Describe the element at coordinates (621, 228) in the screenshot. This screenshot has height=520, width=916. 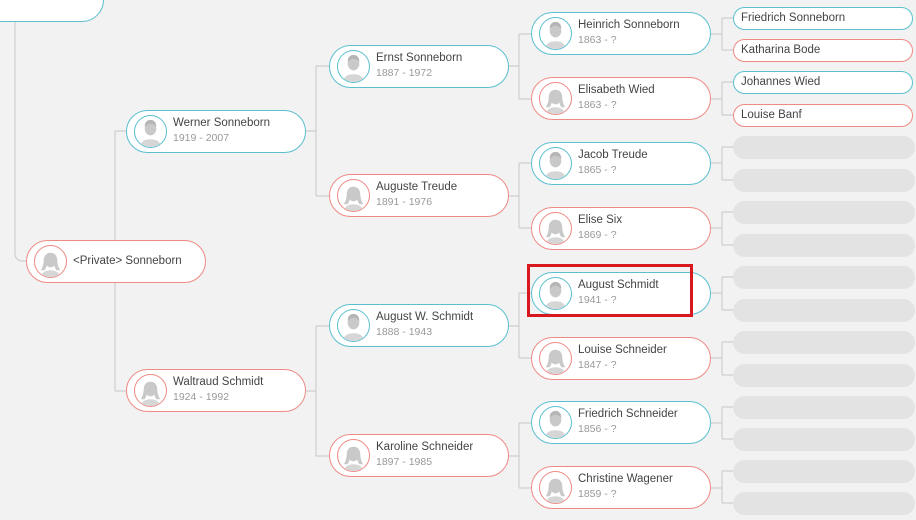
I see `person-card-great-grandparent: Elise Six 1869 - ?` at that location.